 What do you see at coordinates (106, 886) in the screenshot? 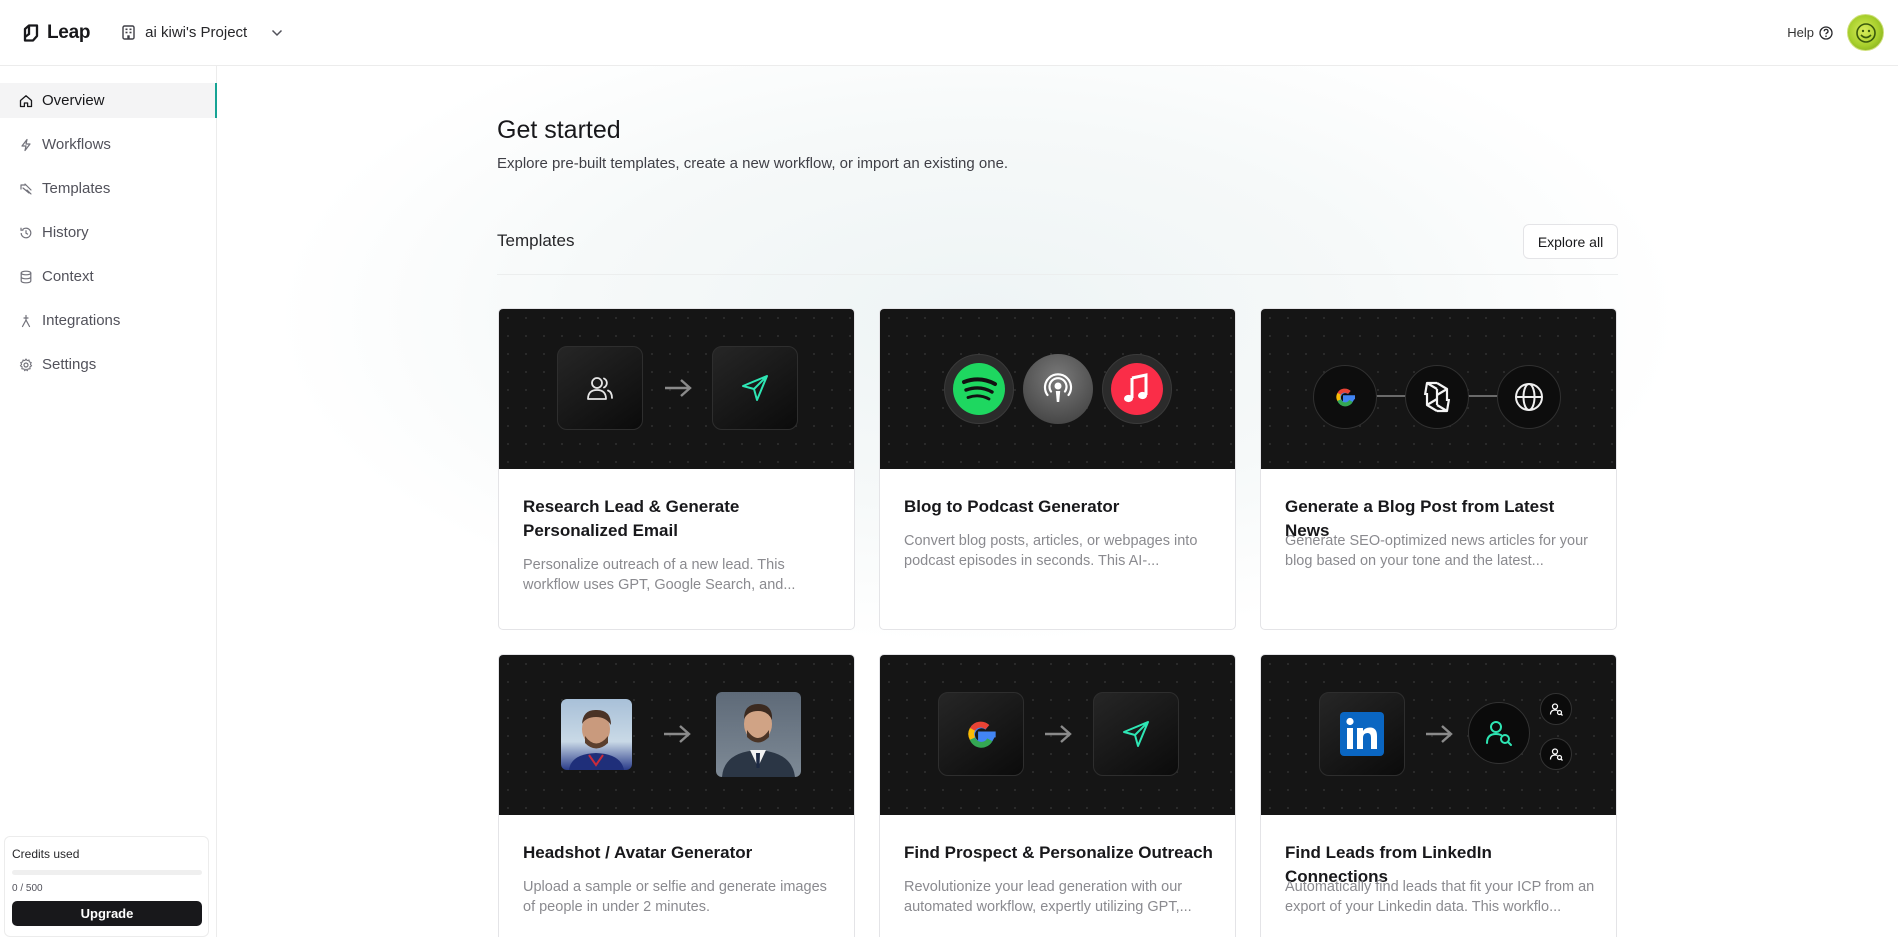
I see `credits-panel: Credits used 0 / 500 Upgrade` at bounding box center [106, 886].